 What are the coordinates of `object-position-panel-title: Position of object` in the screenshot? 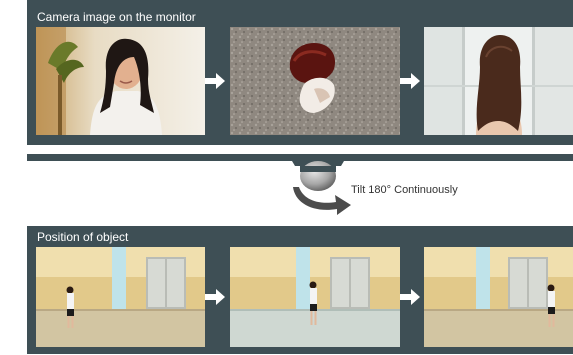 It's located at (83, 237).